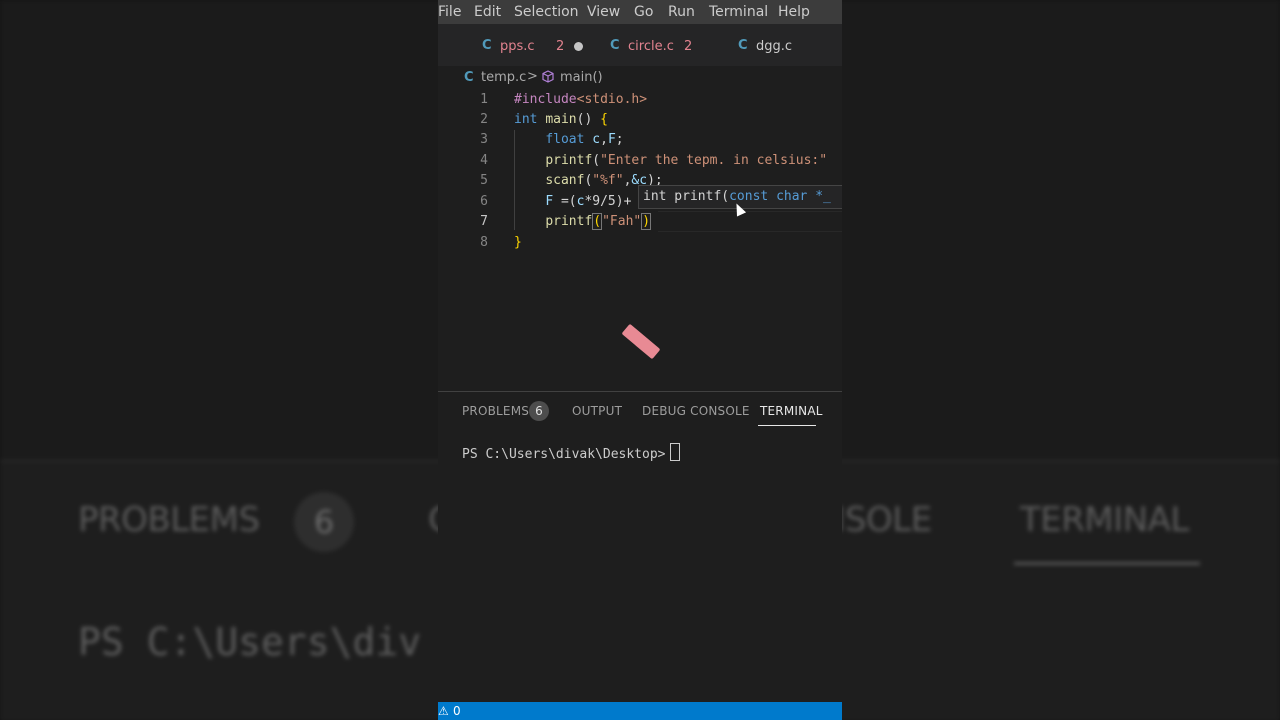 The image size is (1280, 720). Describe the element at coordinates (532, 76) in the screenshot. I see `chevron-right-icon: >` at that location.